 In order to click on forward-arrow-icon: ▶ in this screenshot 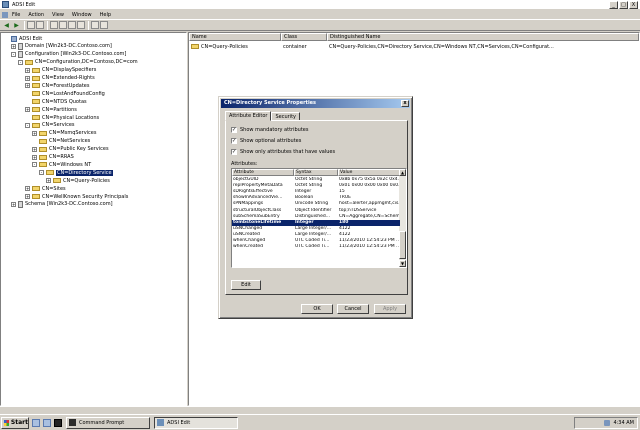, I will do `click(16, 25)`.